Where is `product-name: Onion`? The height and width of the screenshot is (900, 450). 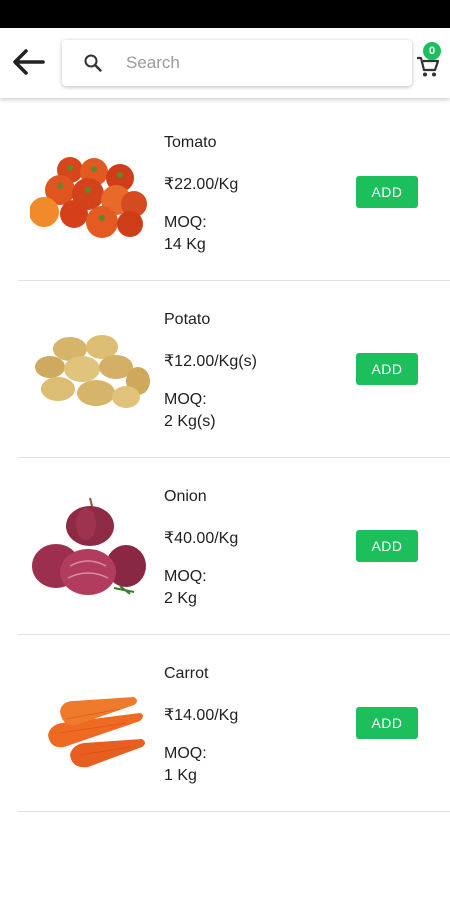 product-name: Onion is located at coordinates (185, 496).